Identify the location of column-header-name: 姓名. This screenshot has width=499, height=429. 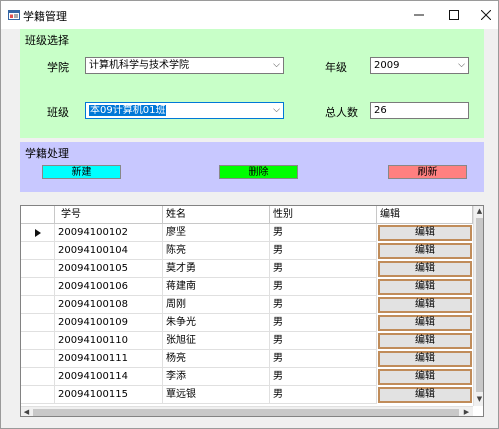
(216, 215).